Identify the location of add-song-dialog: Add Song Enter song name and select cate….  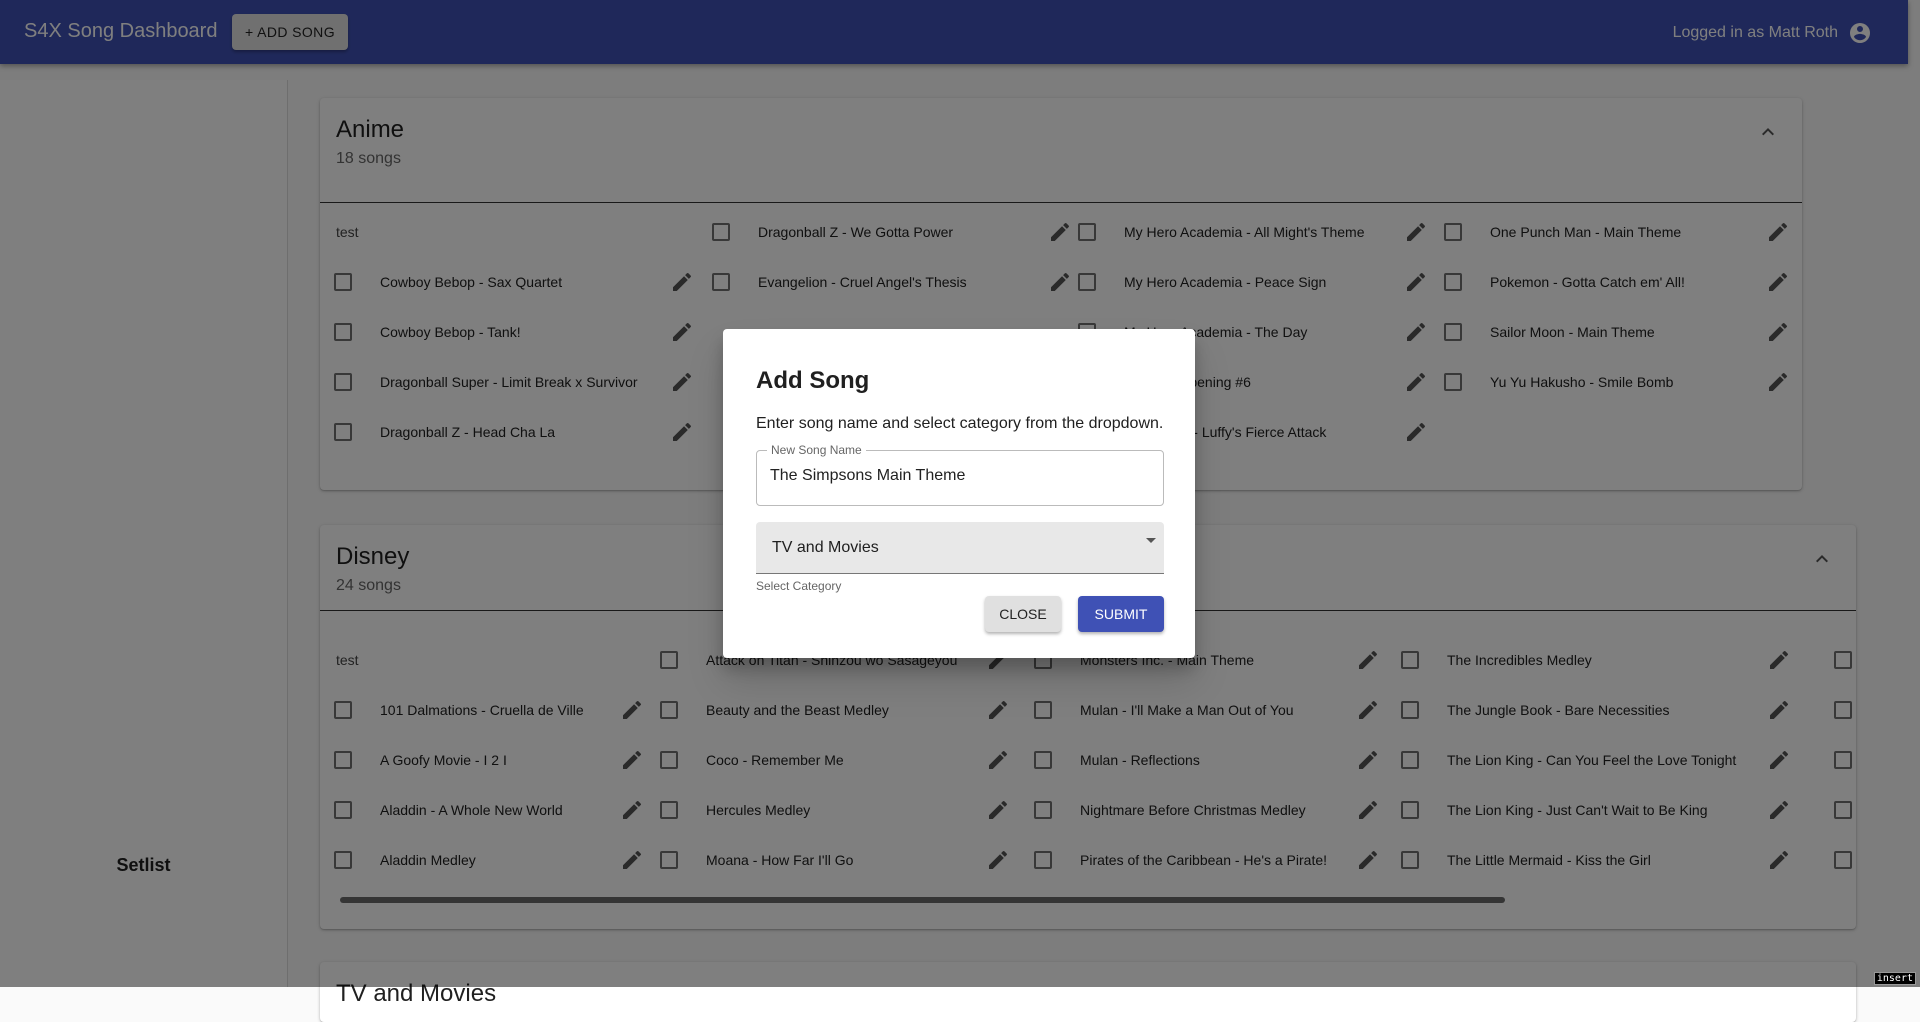
(959, 493).